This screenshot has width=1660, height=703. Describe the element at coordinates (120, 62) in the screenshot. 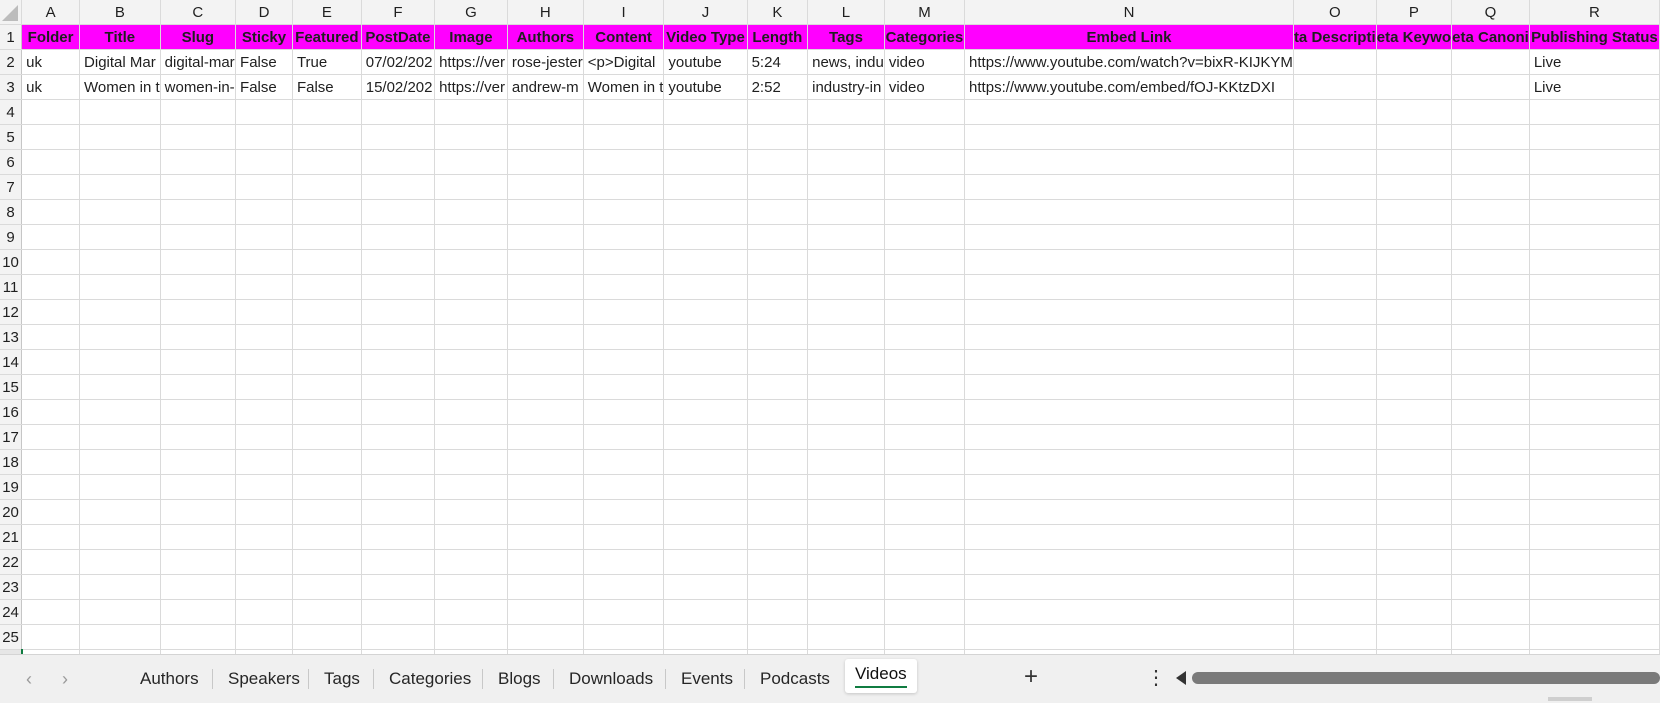

I see `data-cell: Digital Mar` at that location.